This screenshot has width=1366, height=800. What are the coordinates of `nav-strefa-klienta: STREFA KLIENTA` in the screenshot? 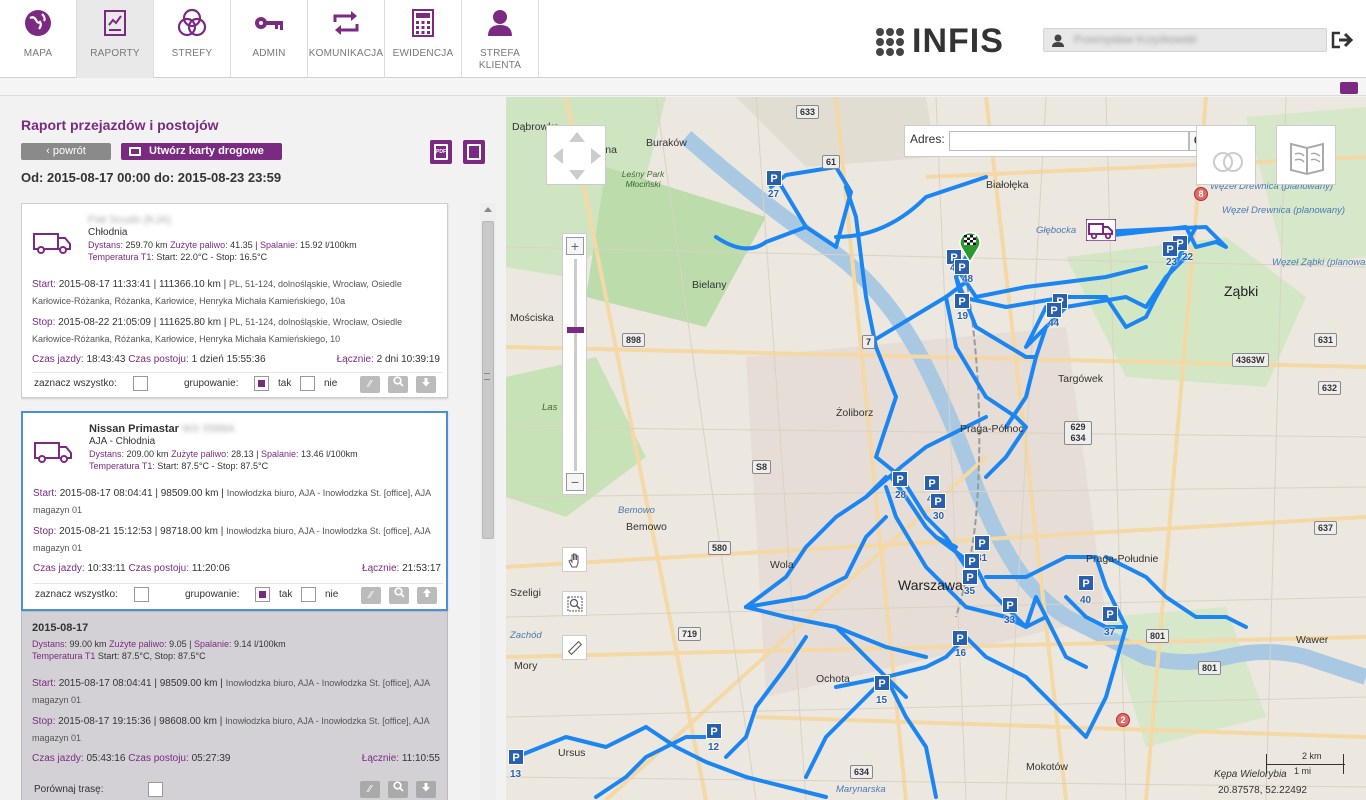 It's located at (500, 39).